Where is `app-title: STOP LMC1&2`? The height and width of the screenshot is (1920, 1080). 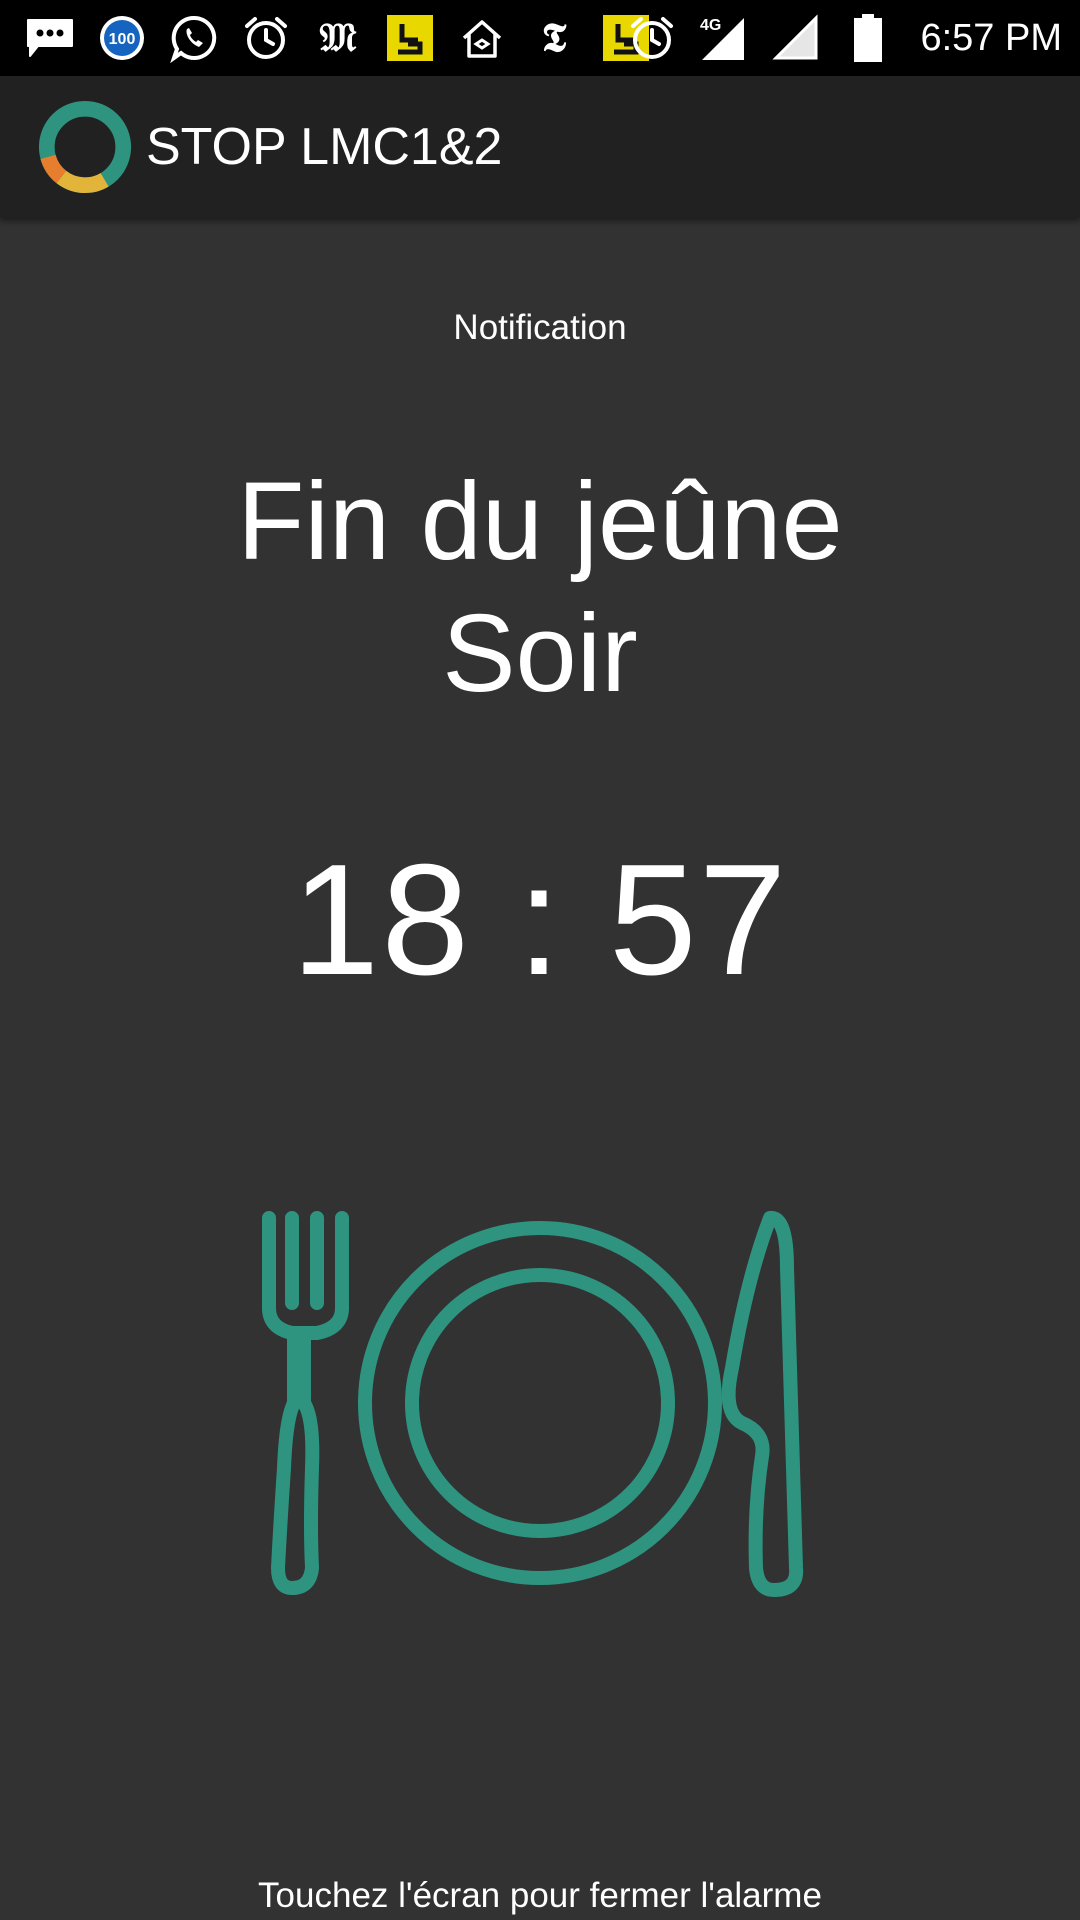
app-title: STOP LMC1&2 is located at coordinates (324, 147).